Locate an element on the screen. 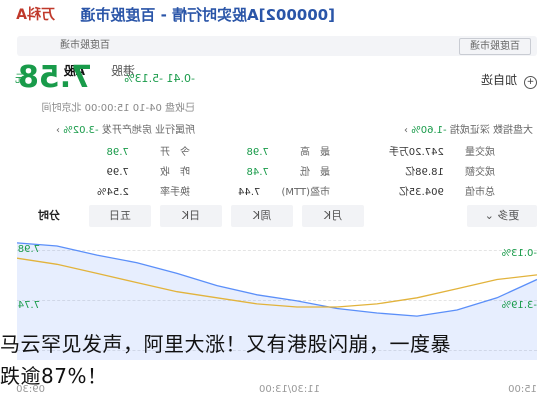 The image size is (555, 400). y-label-bottom-right: -3.19% is located at coordinates (519, 305).